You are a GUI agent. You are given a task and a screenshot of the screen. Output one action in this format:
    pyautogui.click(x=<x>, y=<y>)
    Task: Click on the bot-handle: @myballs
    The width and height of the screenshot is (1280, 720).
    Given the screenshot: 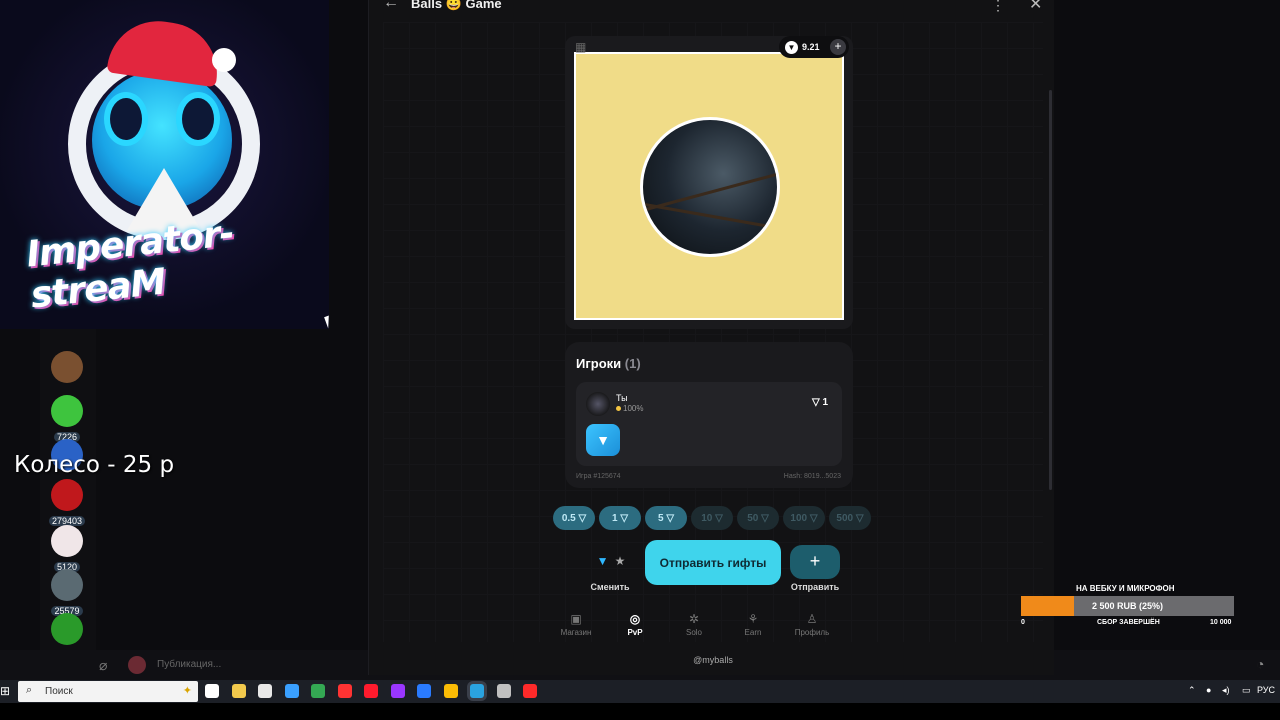 What is the action you would take?
    pyautogui.click(x=713, y=660)
    